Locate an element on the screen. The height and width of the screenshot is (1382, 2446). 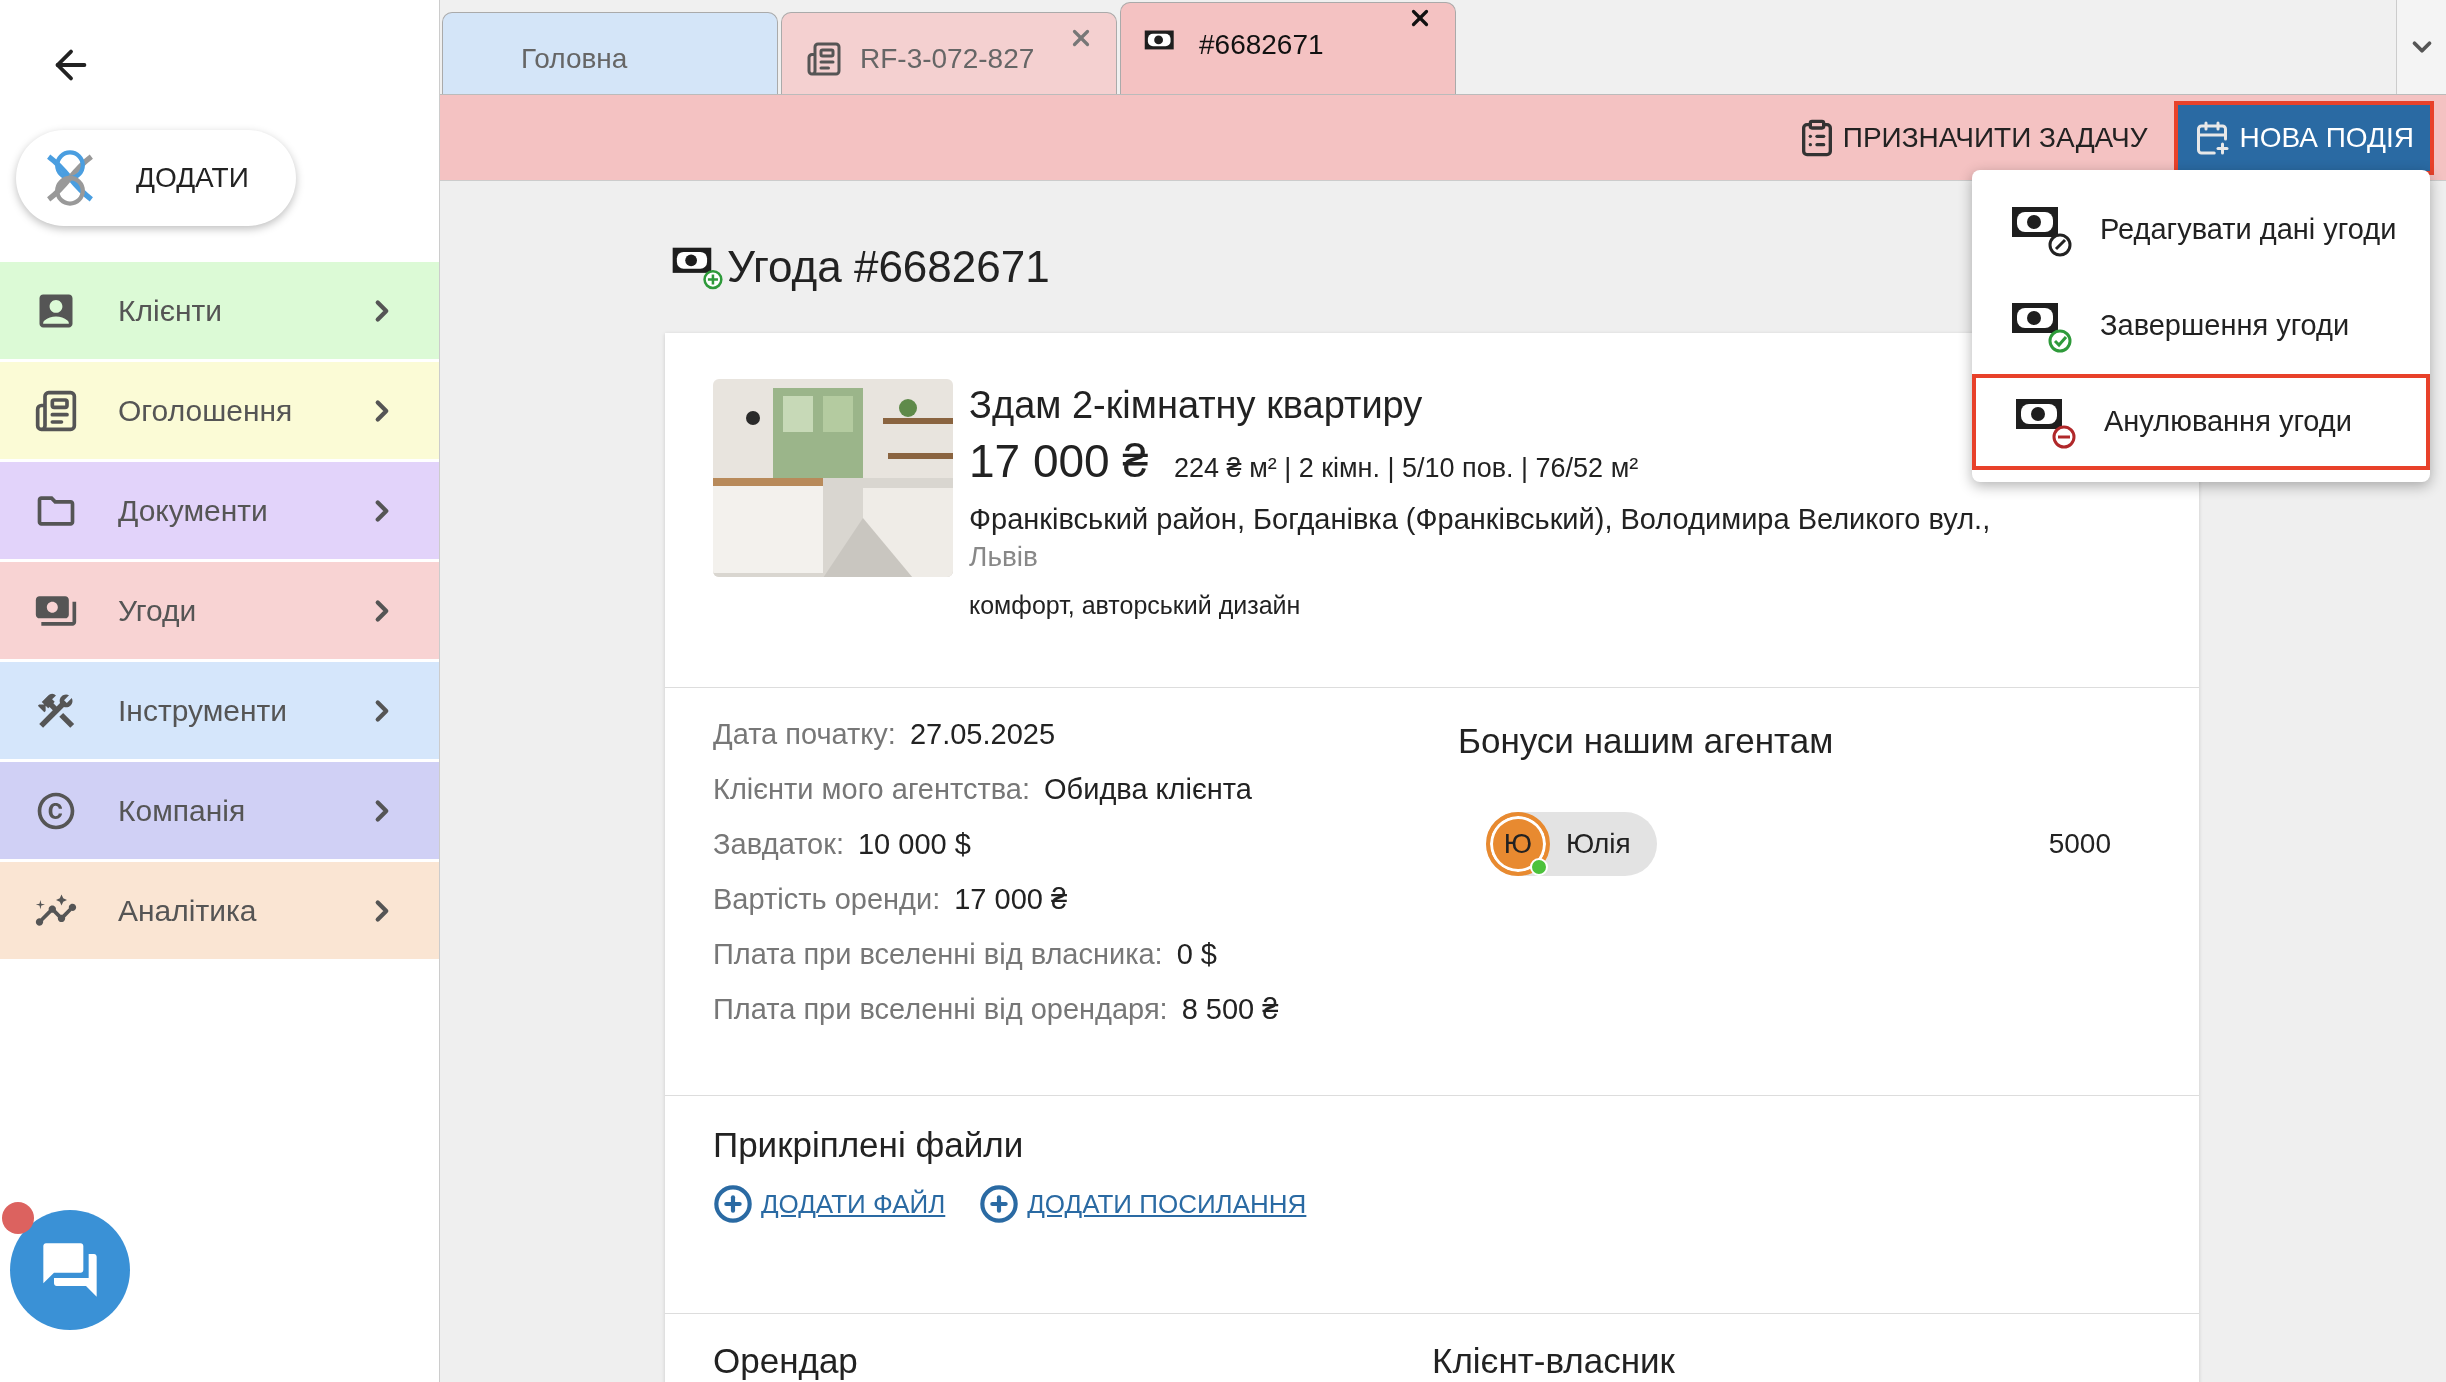
agent-avatar: Ю is located at coordinates (1518, 844).